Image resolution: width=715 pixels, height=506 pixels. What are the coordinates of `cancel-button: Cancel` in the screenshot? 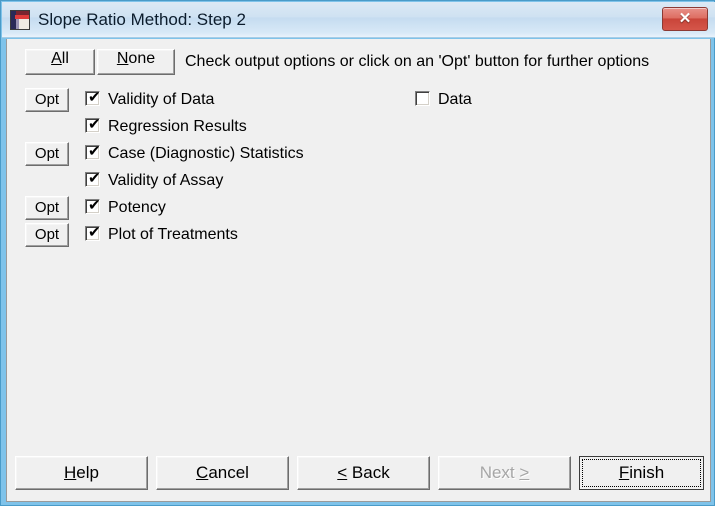 It's located at (222, 473).